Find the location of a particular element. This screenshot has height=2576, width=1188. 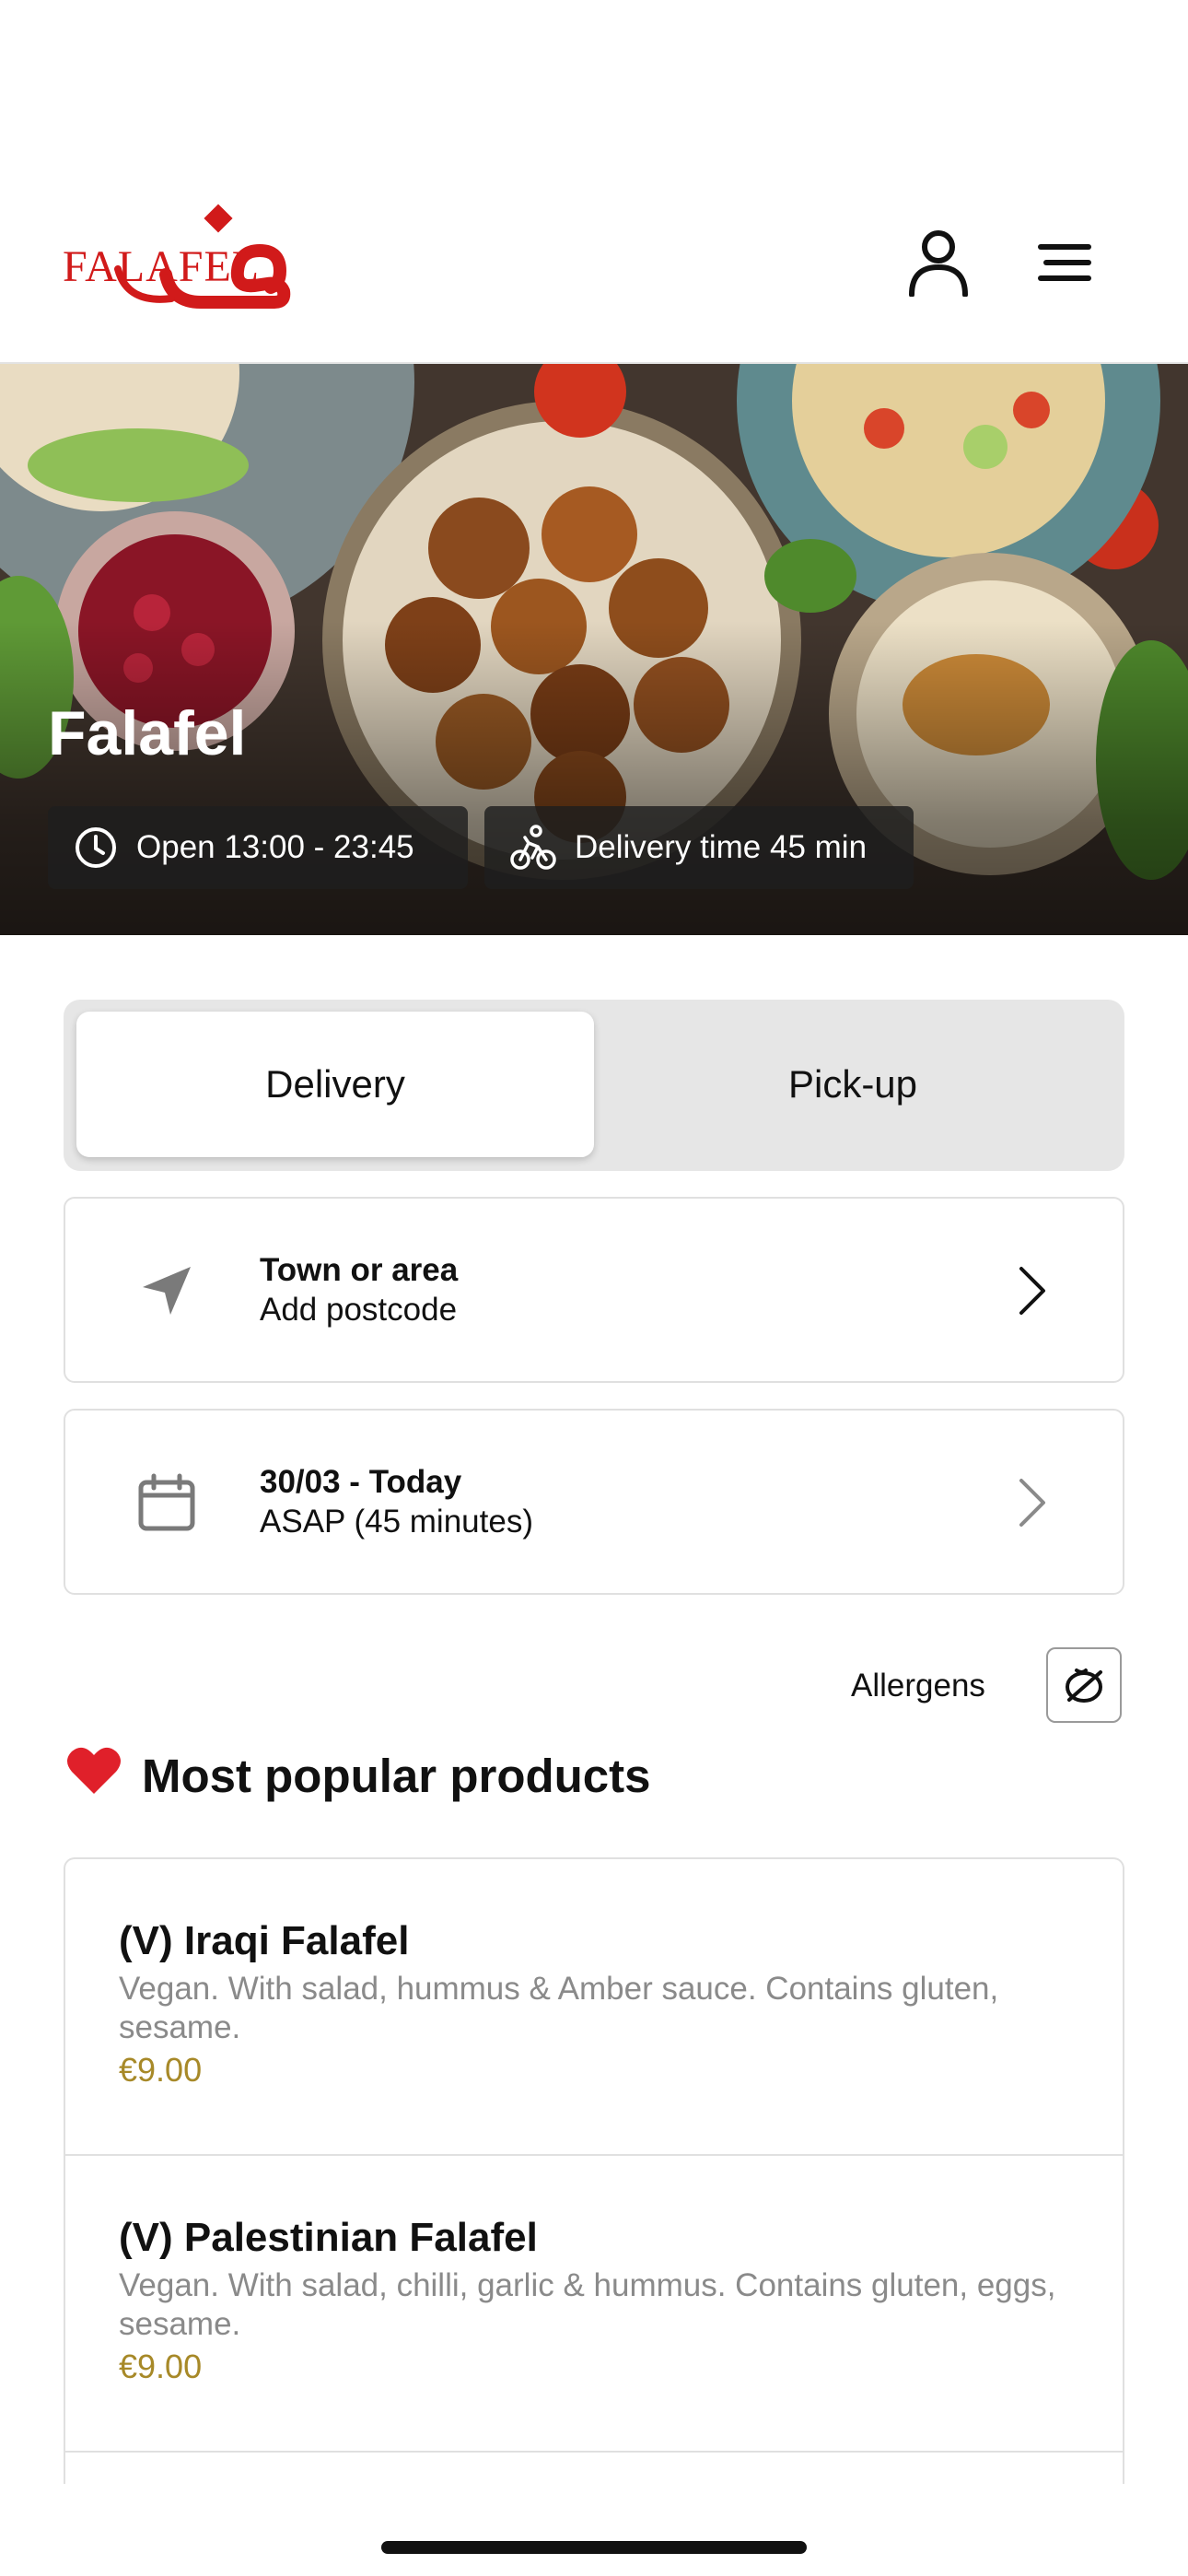

calendar-icon is located at coordinates (167, 1503).